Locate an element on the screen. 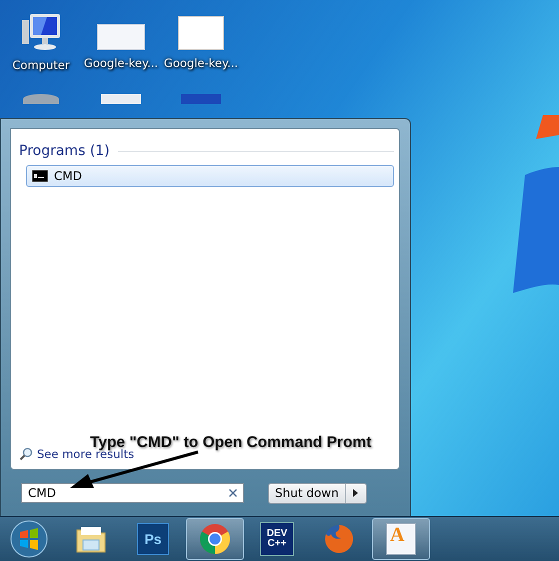  wordpad-icon: A is located at coordinates (401, 539).